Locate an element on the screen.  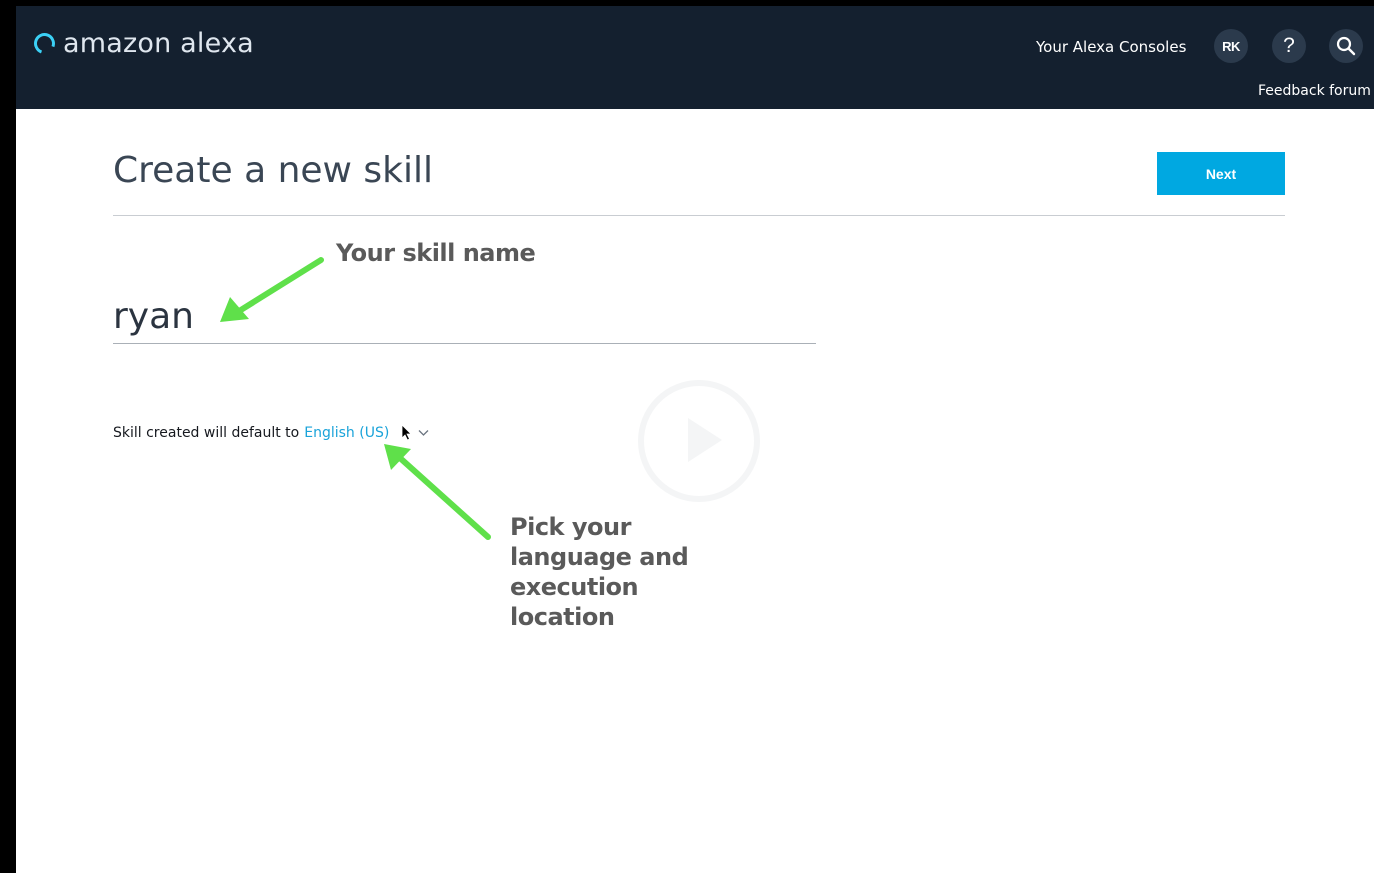
annotation-line: Pick your is located at coordinates (570, 527).